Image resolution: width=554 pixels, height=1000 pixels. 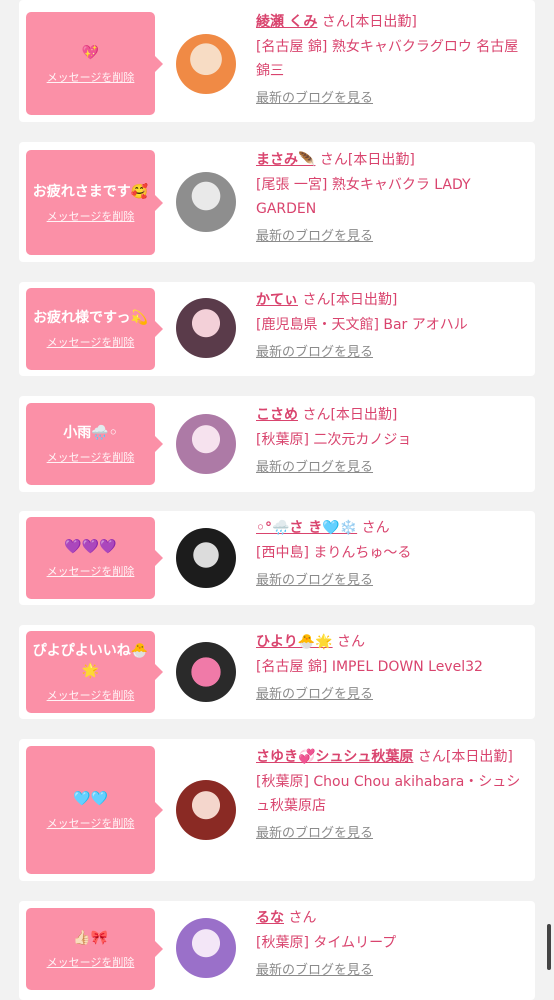 I want to click on cast-name-link: ◦°🌧️さ き🩵❄️, so click(x=306, y=528).